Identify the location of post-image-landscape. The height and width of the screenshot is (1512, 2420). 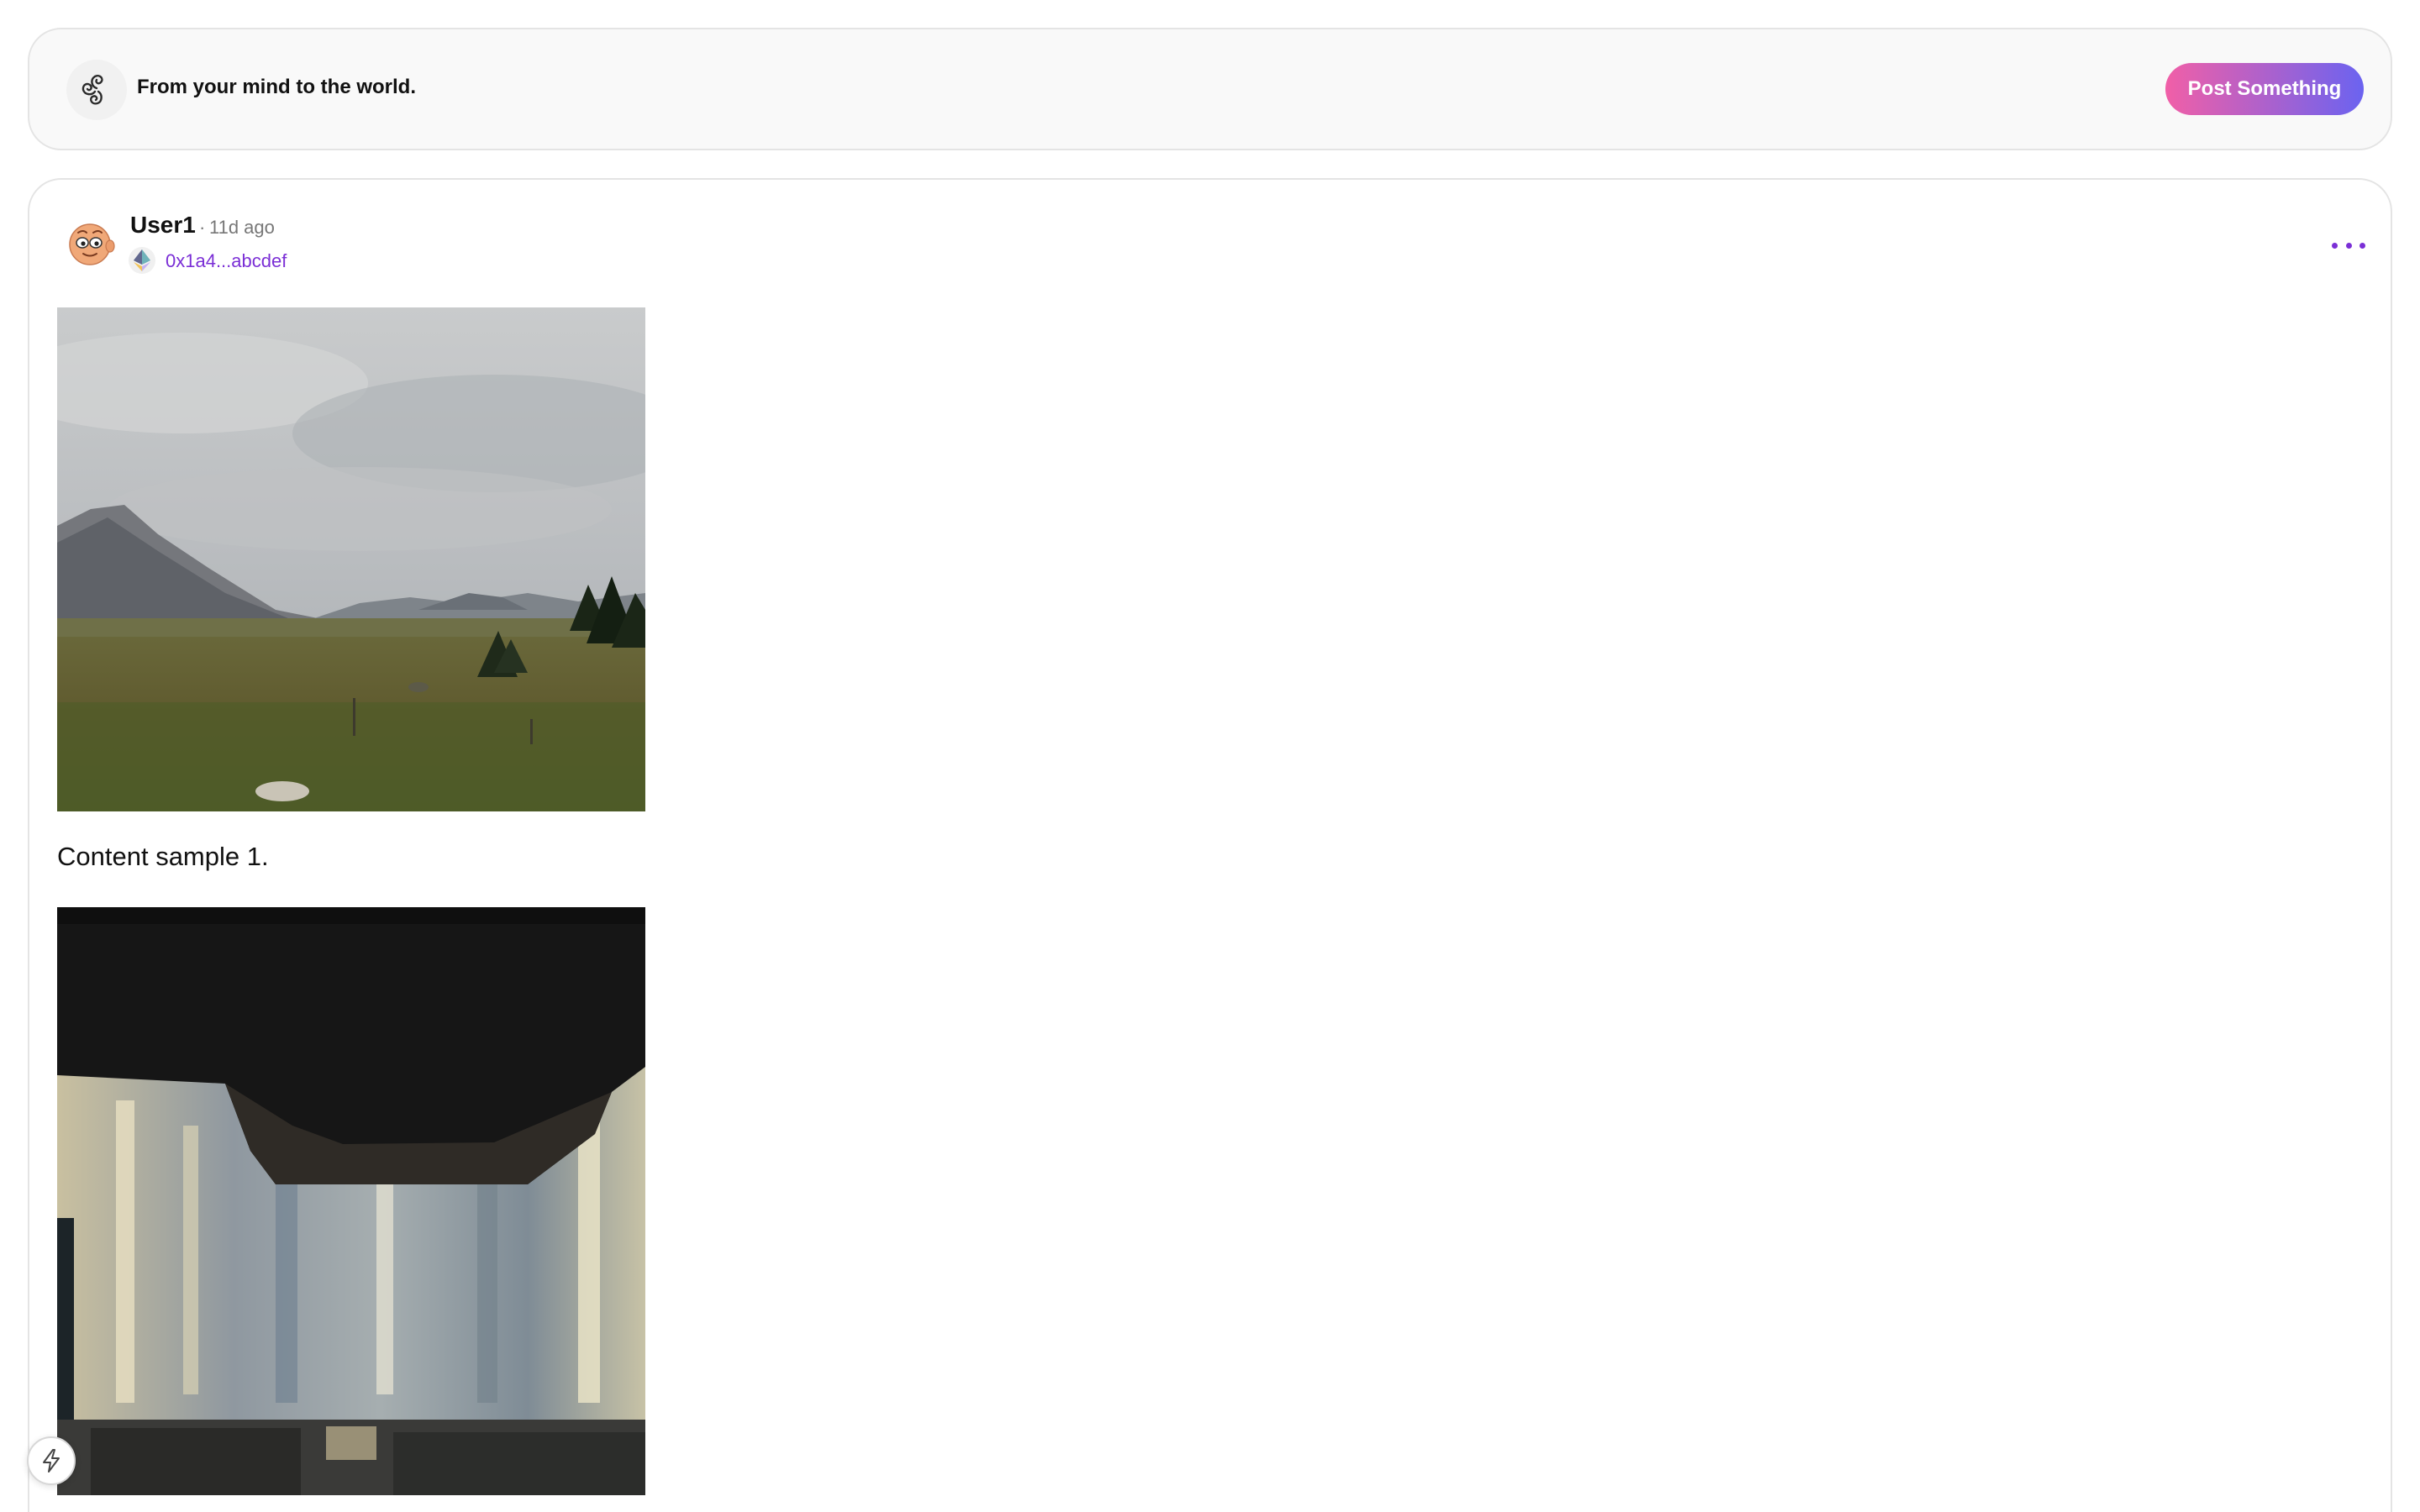
(351, 559).